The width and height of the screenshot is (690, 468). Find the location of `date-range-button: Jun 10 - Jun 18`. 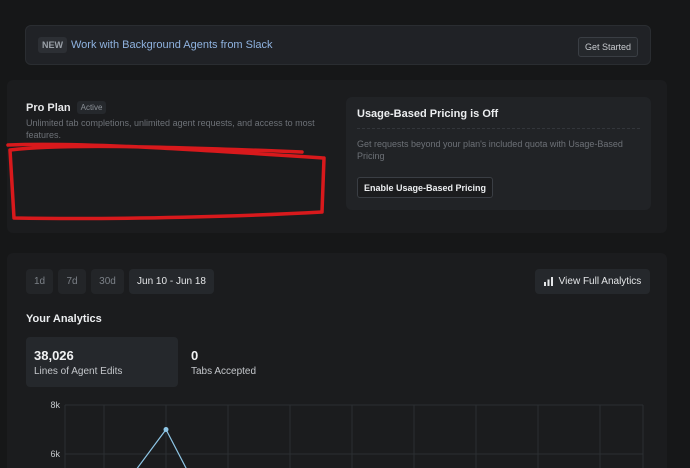

date-range-button: Jun 10 - Jun 18 is located at coordinates (171, 281).